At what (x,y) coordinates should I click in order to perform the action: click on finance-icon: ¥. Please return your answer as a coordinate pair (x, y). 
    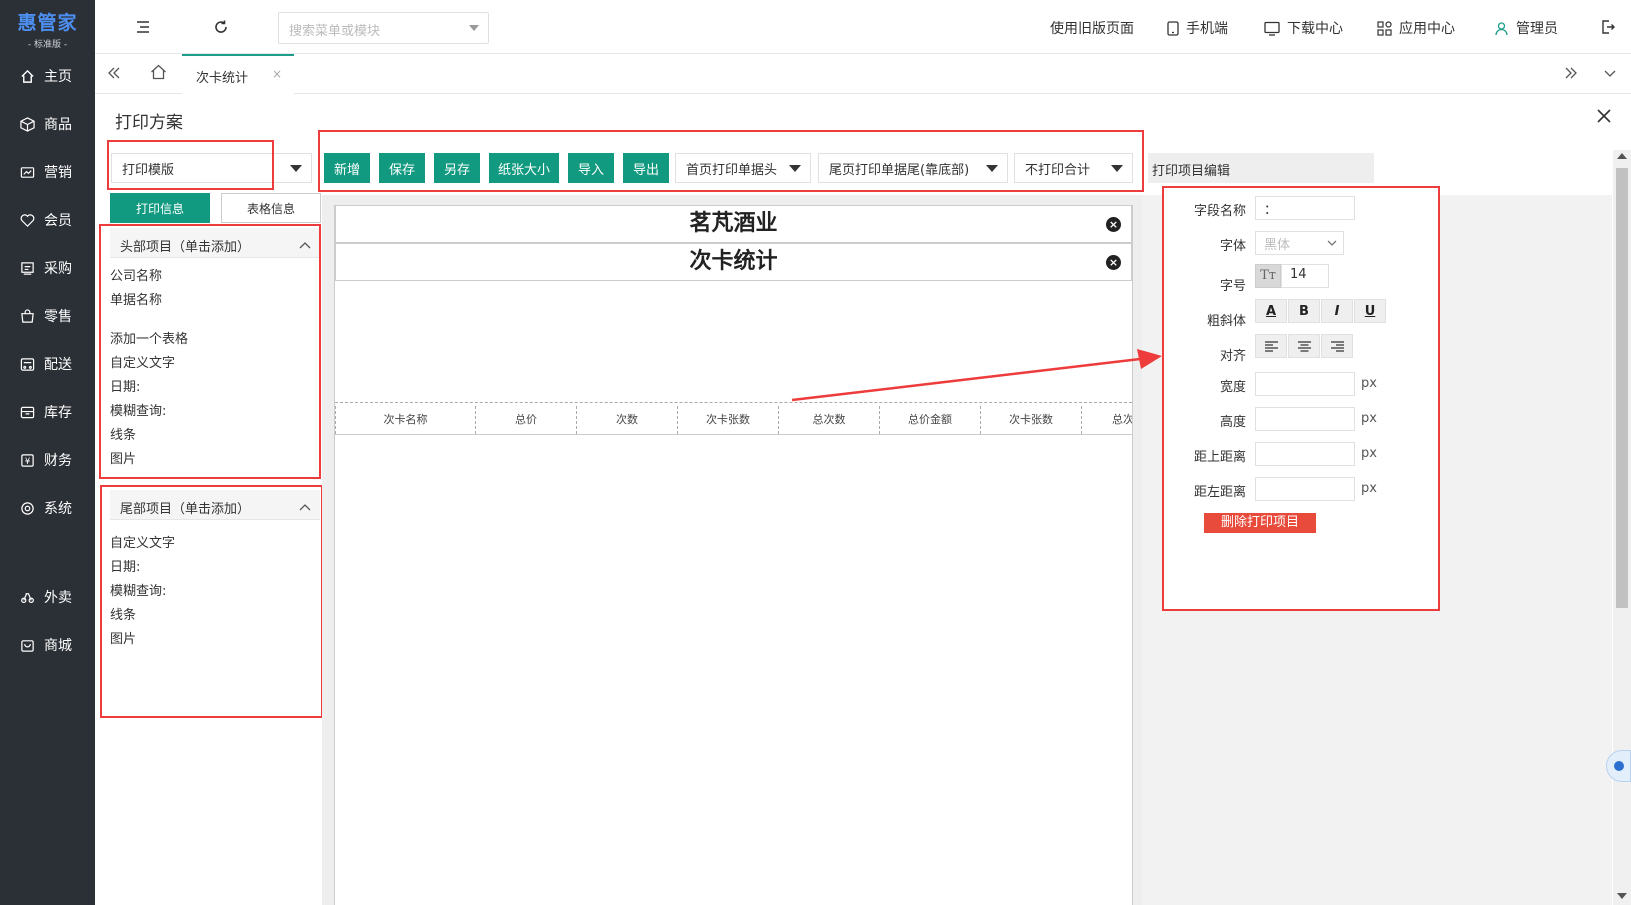
    Looking at the image, I should click on (27, 460).